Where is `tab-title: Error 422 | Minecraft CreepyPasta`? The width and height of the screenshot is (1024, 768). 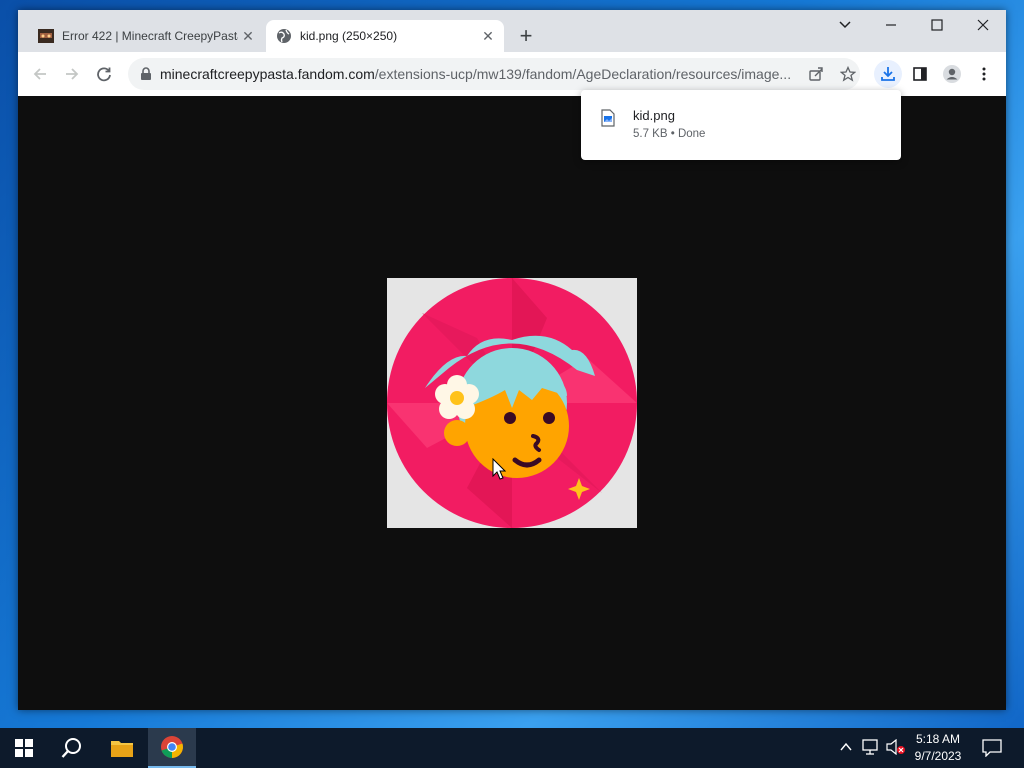
tab-title: Error 422 | Minecraft CreepyPasta is located at coordinates (150, 36).